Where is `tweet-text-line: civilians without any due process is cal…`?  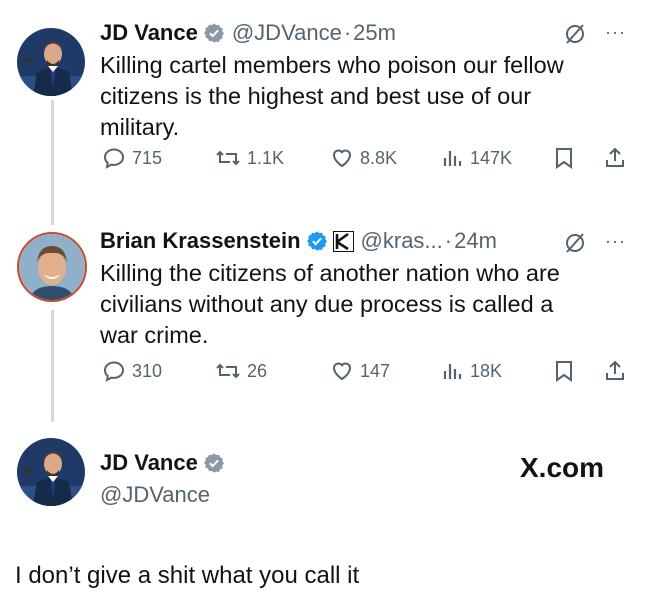 tweet-text-line: civilians without any due process is cal… is located at coordinates (327, 304).